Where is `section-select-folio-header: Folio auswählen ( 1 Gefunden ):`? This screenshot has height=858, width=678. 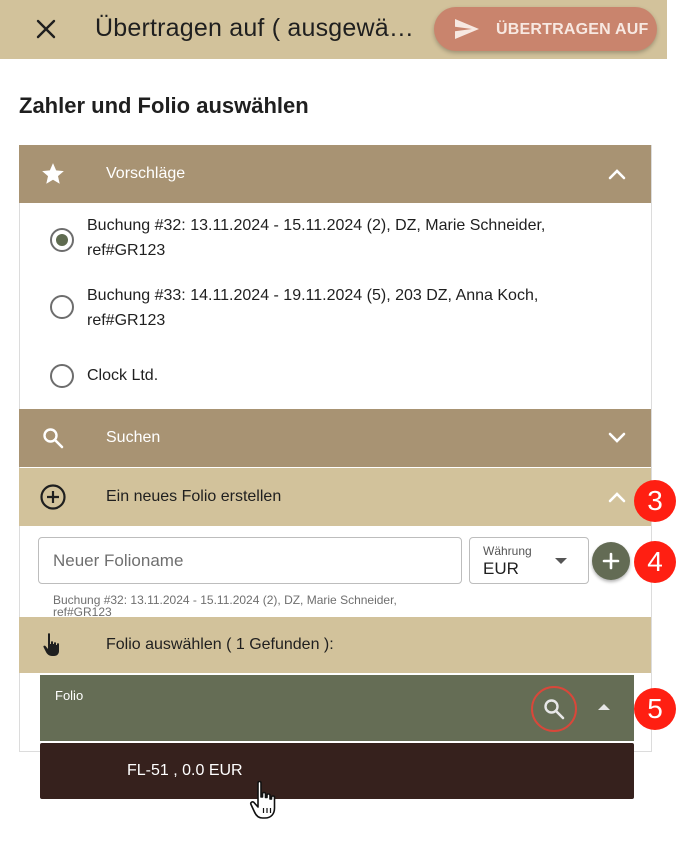 section-select-folio-header: Folio auswählen ( 1 Gefunden ): is located at coordinates (335, 645).